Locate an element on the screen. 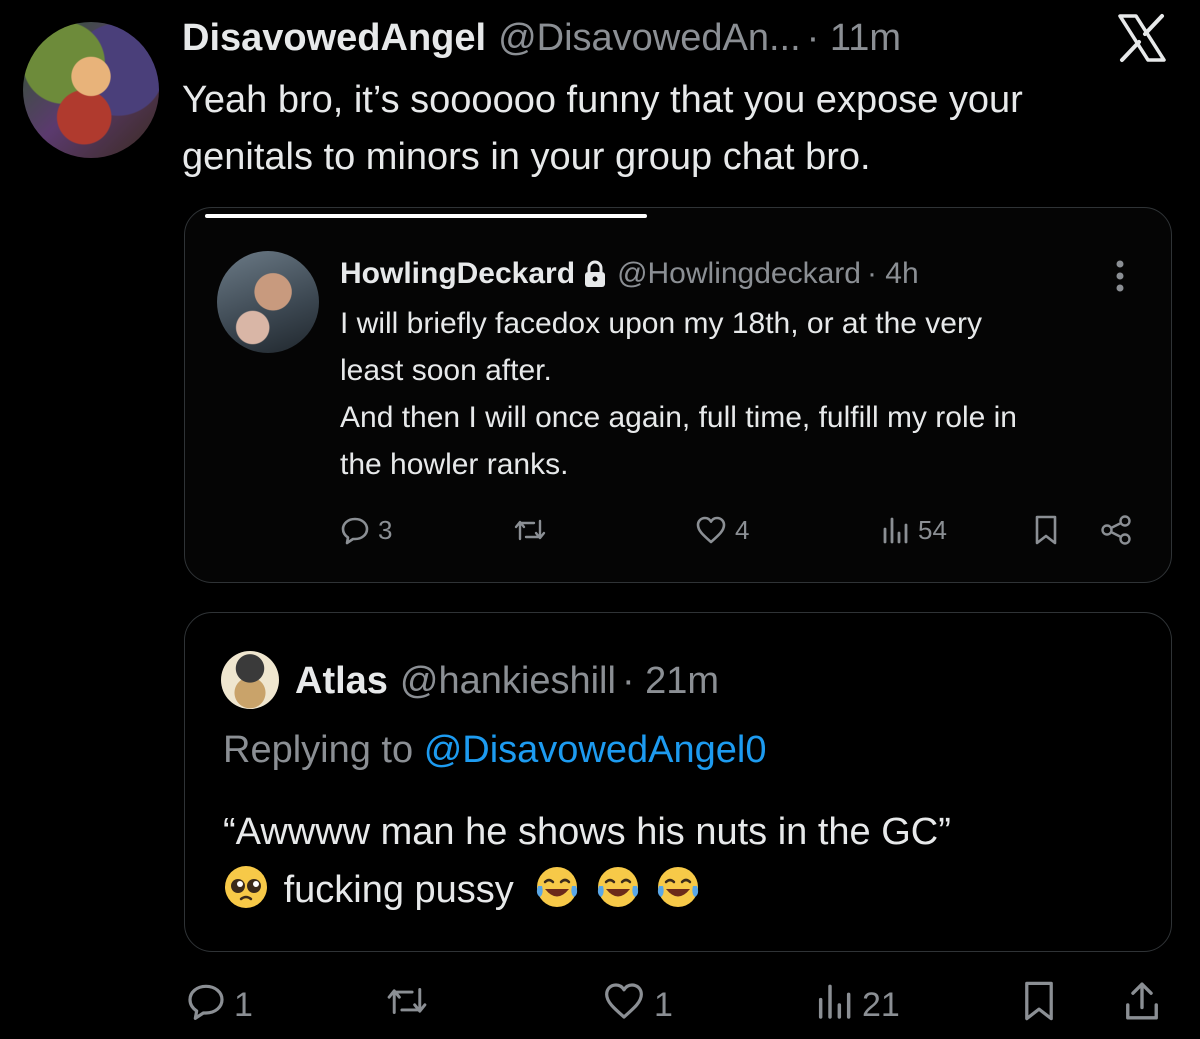 This screenshot has width=1200, height=1039. quoted-action-bar: 3 4 54 is located at coordinates (745, 530).